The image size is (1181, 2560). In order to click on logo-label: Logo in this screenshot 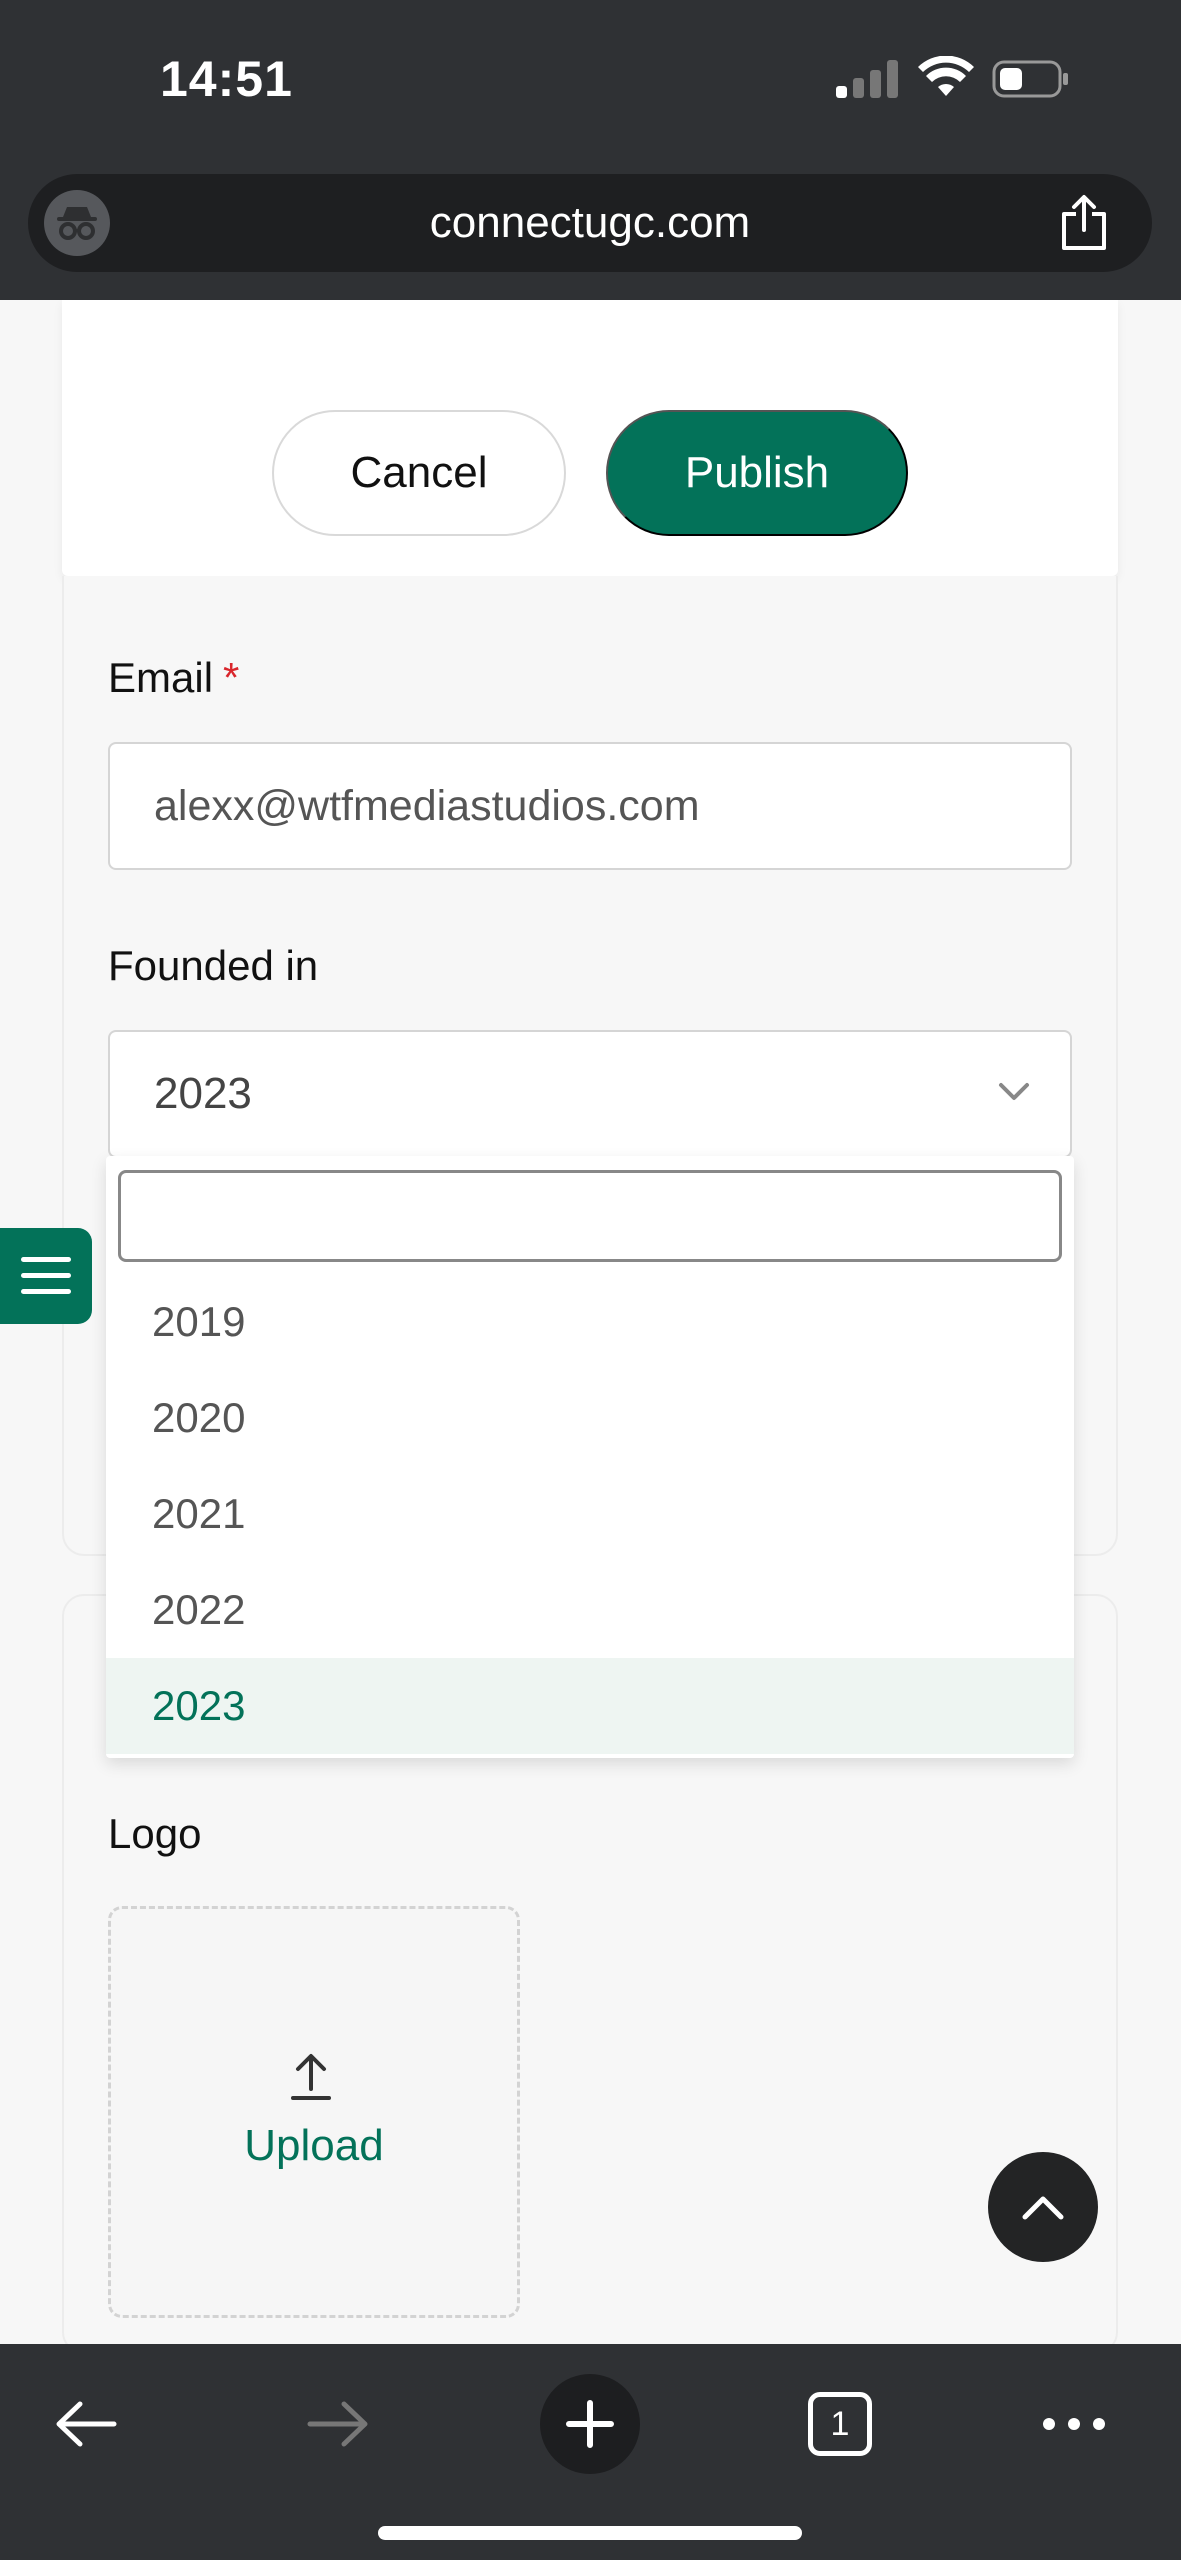, I will do `click(155, 1833)`.